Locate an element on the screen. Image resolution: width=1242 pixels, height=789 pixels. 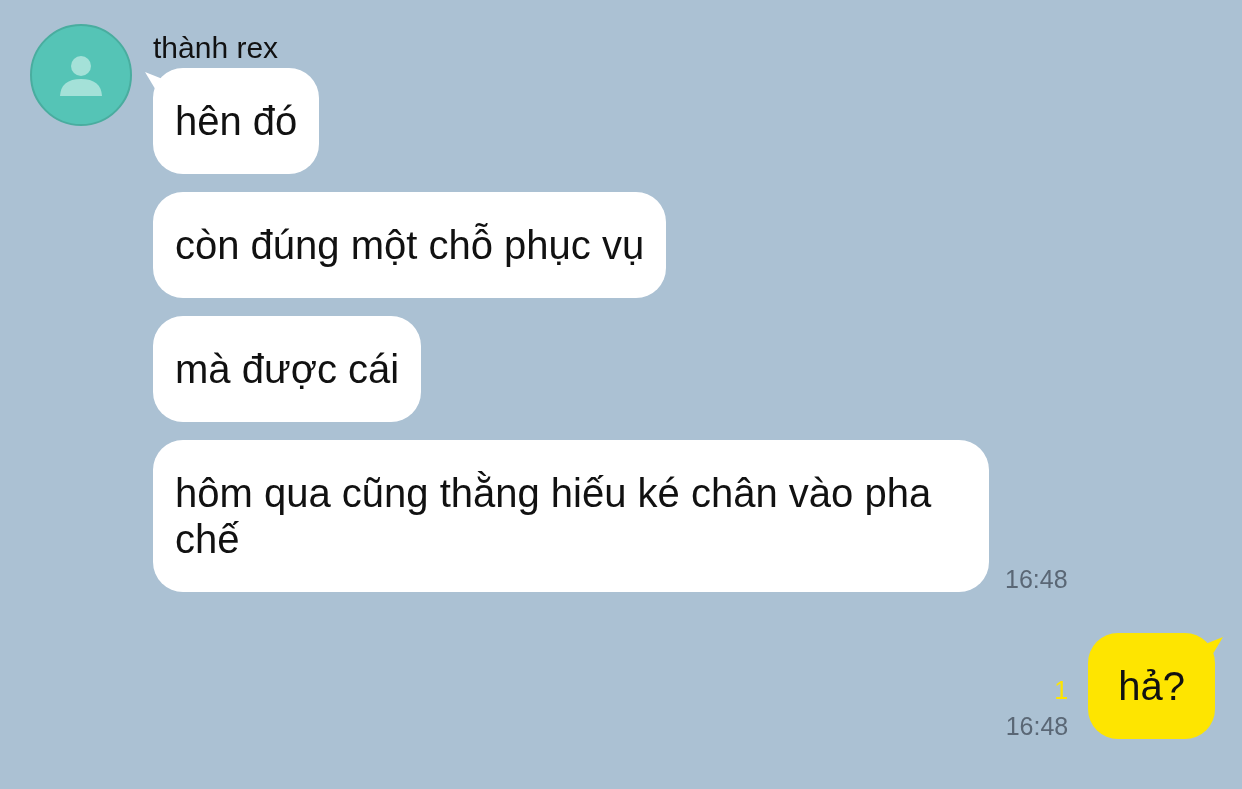
message-bubble: mà được cái is located at coordinates (287, 369).